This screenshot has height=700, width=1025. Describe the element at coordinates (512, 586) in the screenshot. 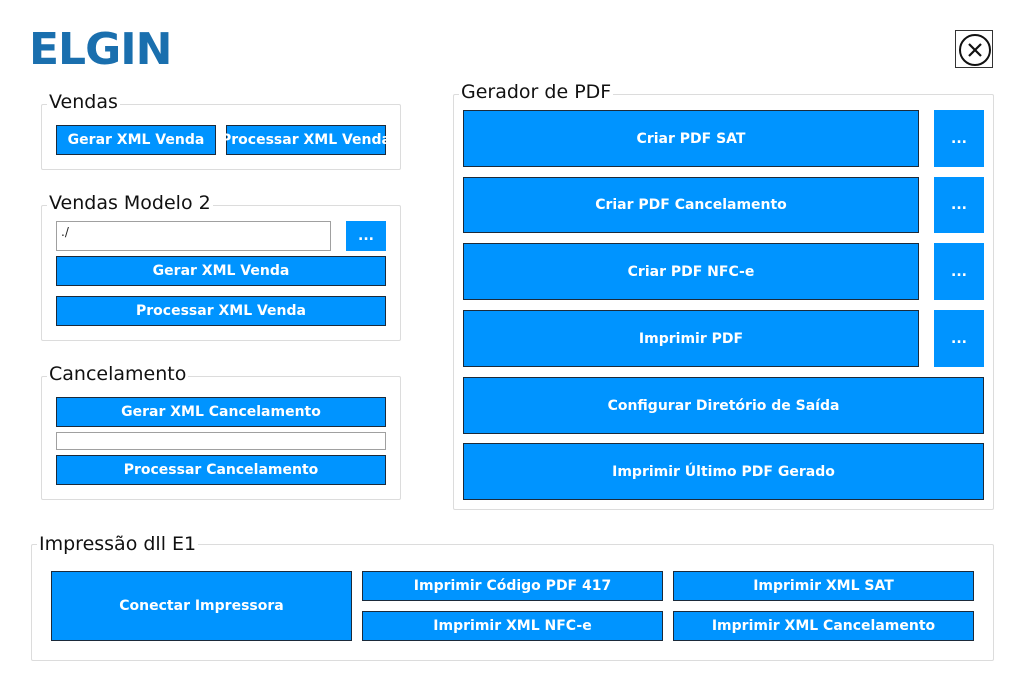

I see `imprimir-codigo-pdf417-button: Imprimir Código PDF 417` at that location.